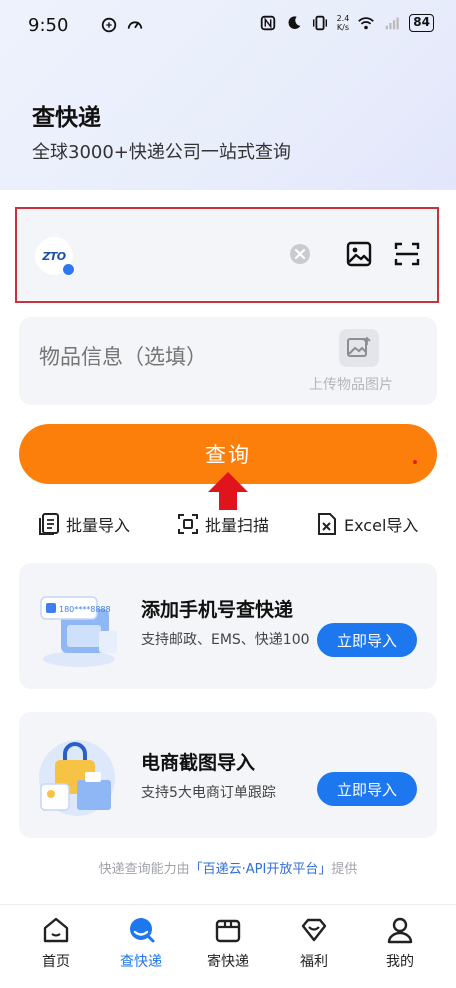  Describe the element at coordinates (261, 869) in the screenshot. I see `api-platform-link: 「百递云·API开放平台」` at that location.